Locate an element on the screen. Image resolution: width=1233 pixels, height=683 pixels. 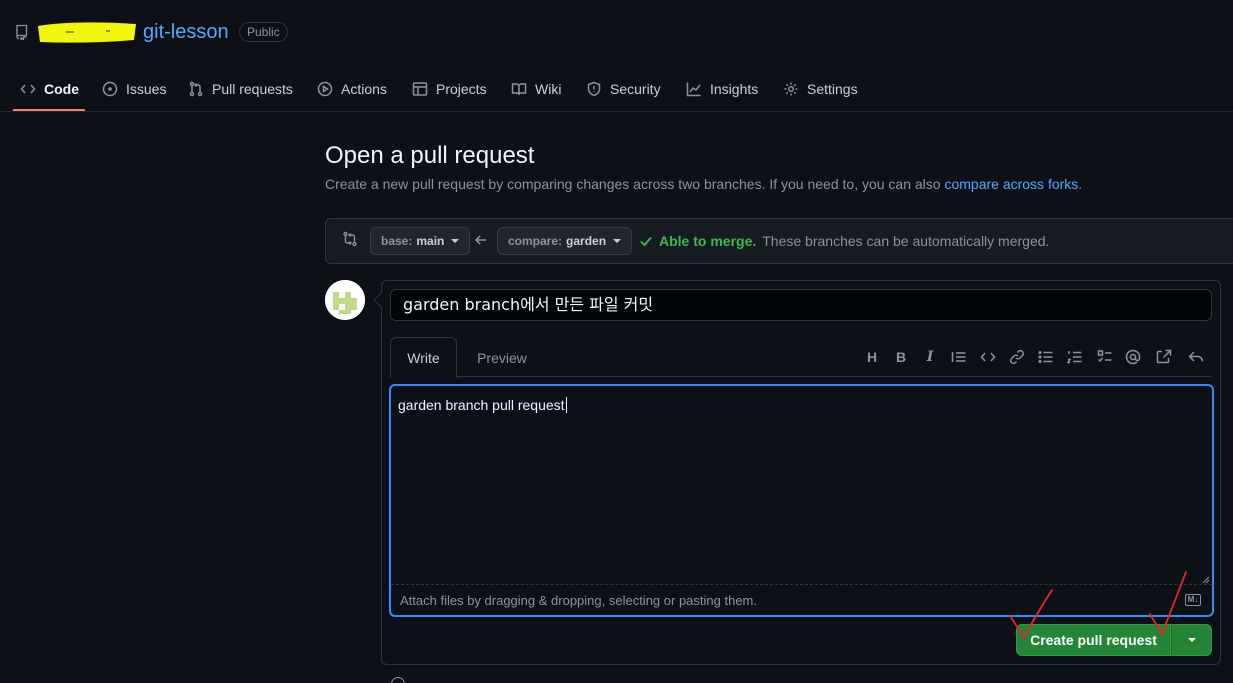
reply-button is located at coordinates (1196, 357).